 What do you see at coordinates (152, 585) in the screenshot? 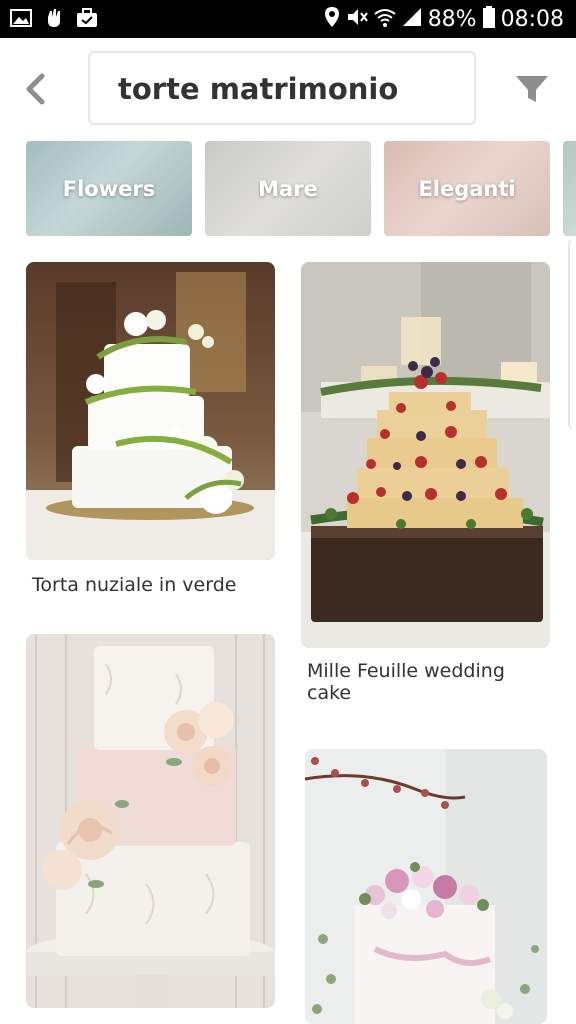
I see `pin-caption: Torta nuziale in verde` at bounding box center [152, 585].